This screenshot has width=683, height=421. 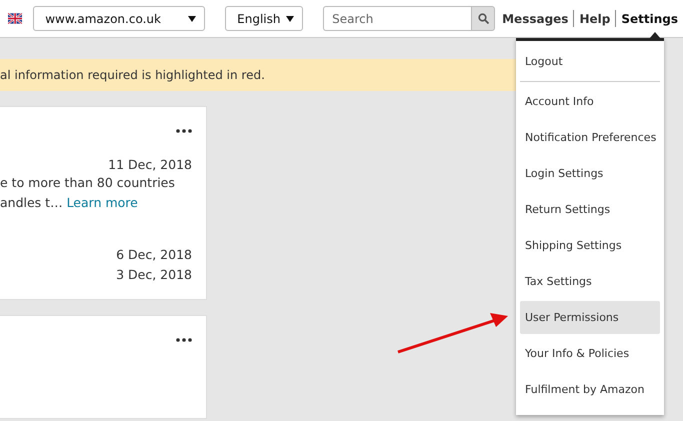 What do you see at coordinates (119, 18) in the screenshot?
I see `marketplace-dropdown: www.amazon.co.uk` at bounding box center [119, 18].